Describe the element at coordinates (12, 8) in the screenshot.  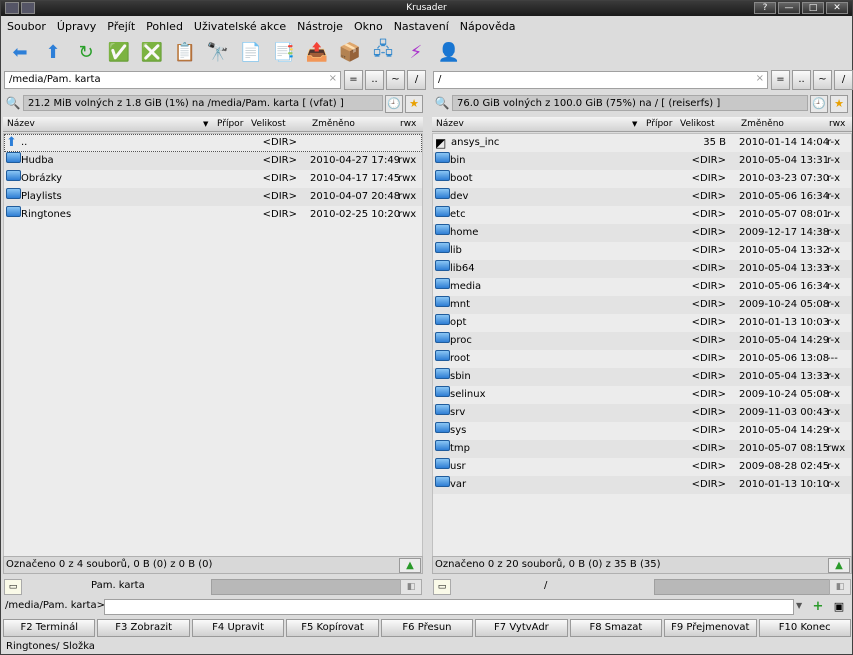
I see `window-menu-icon` at that location.